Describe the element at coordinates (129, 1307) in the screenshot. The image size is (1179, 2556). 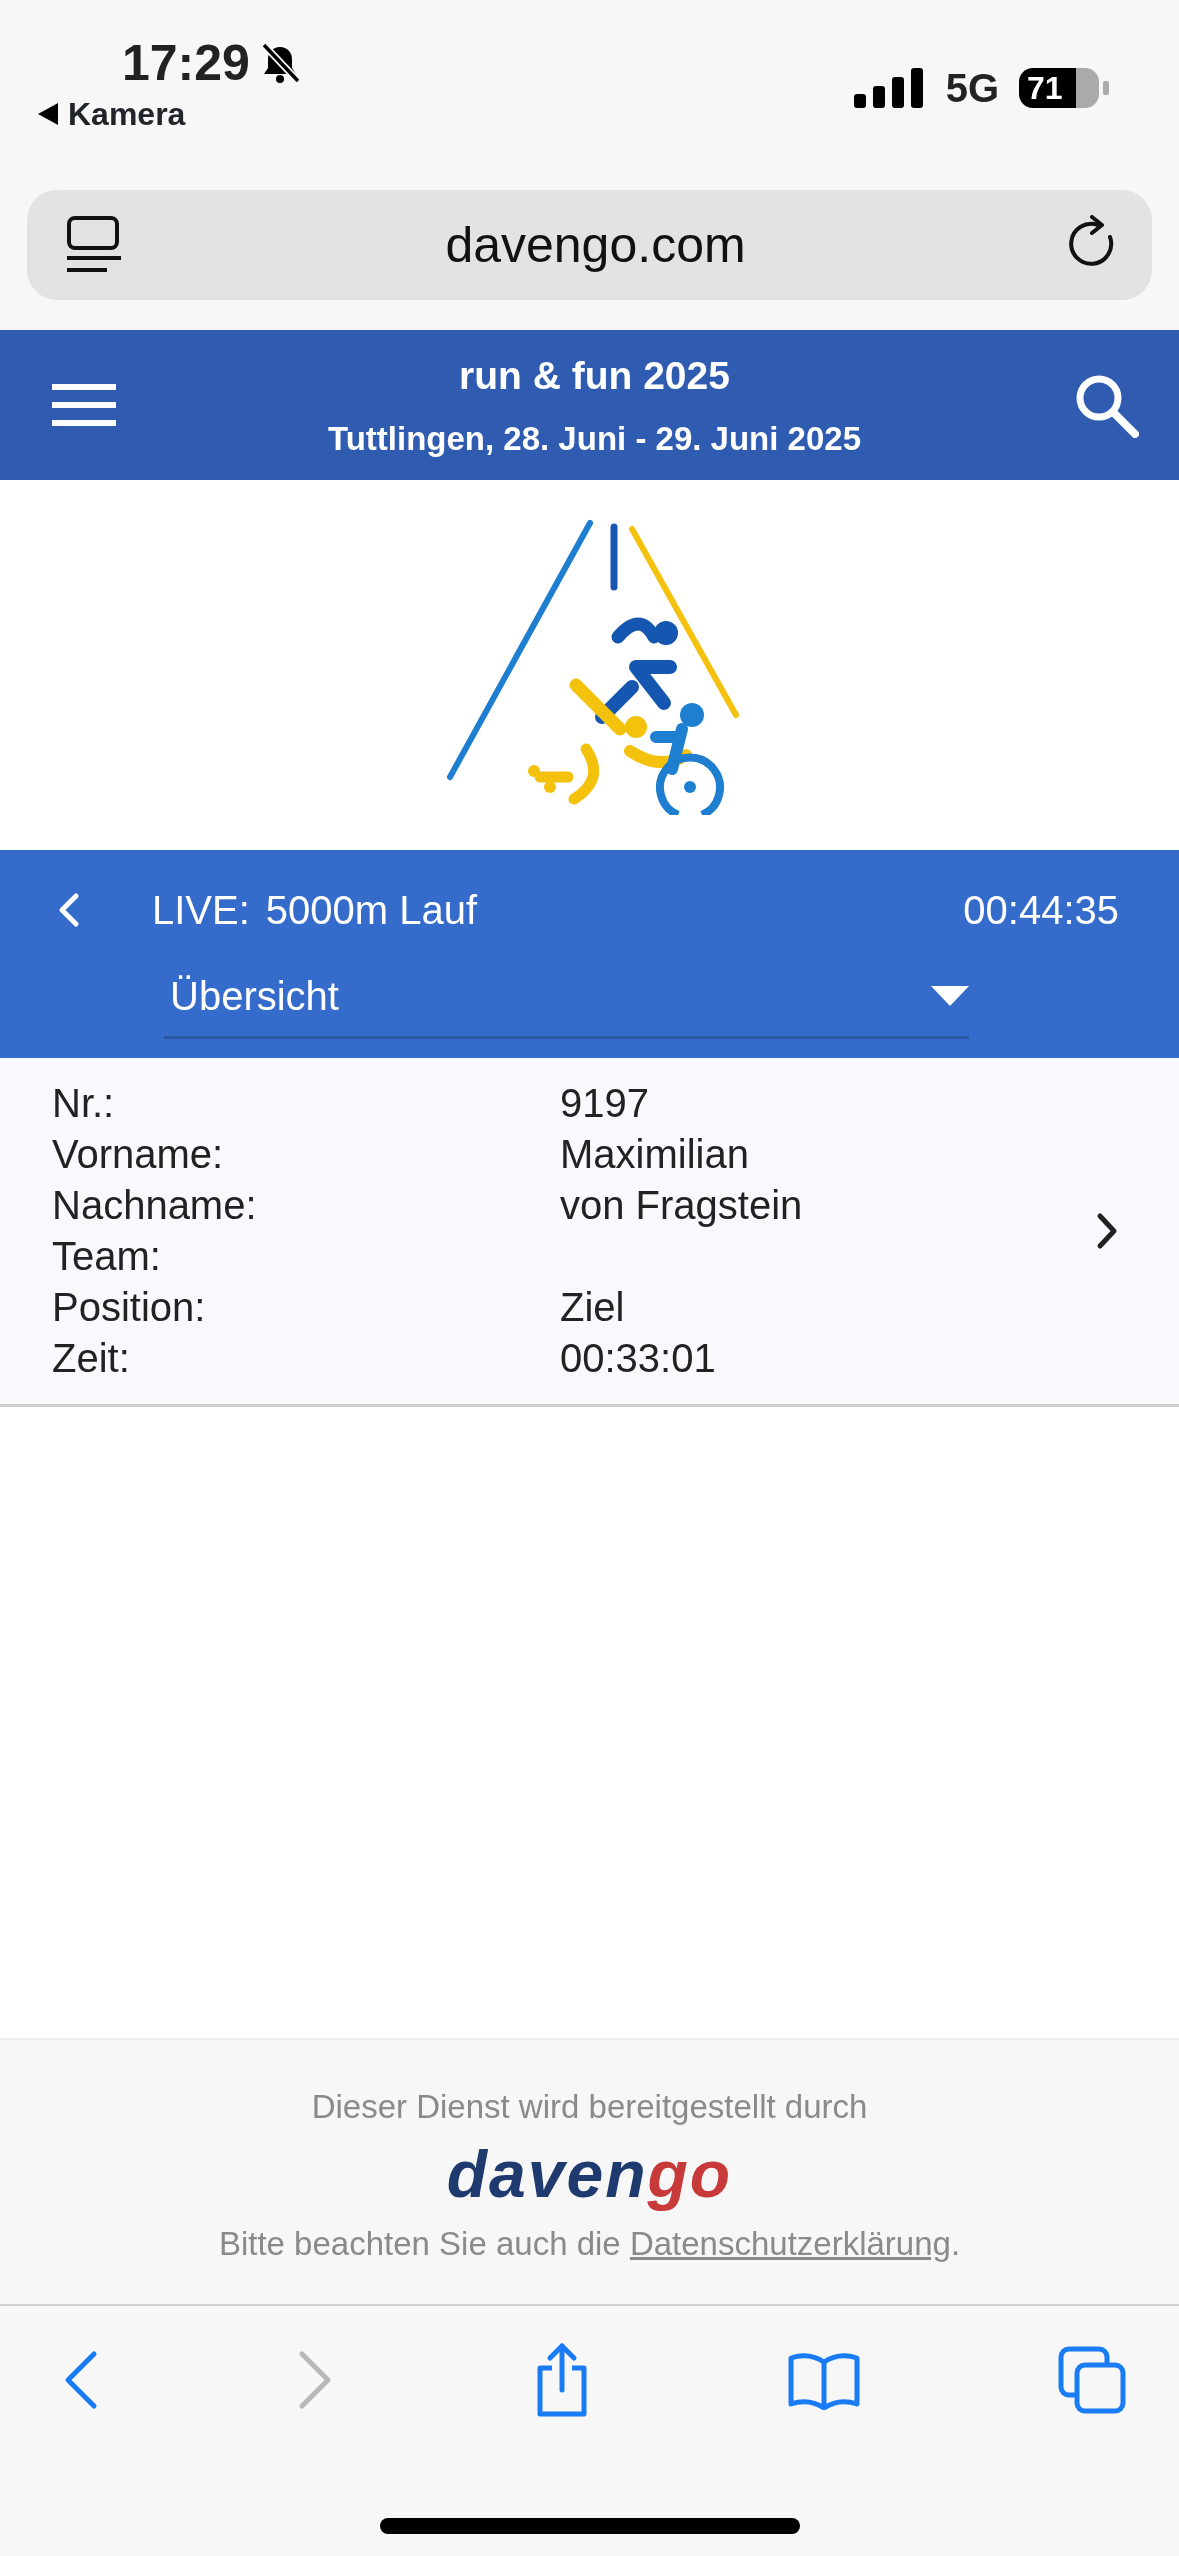
I see `field-label: Position:` at that location.